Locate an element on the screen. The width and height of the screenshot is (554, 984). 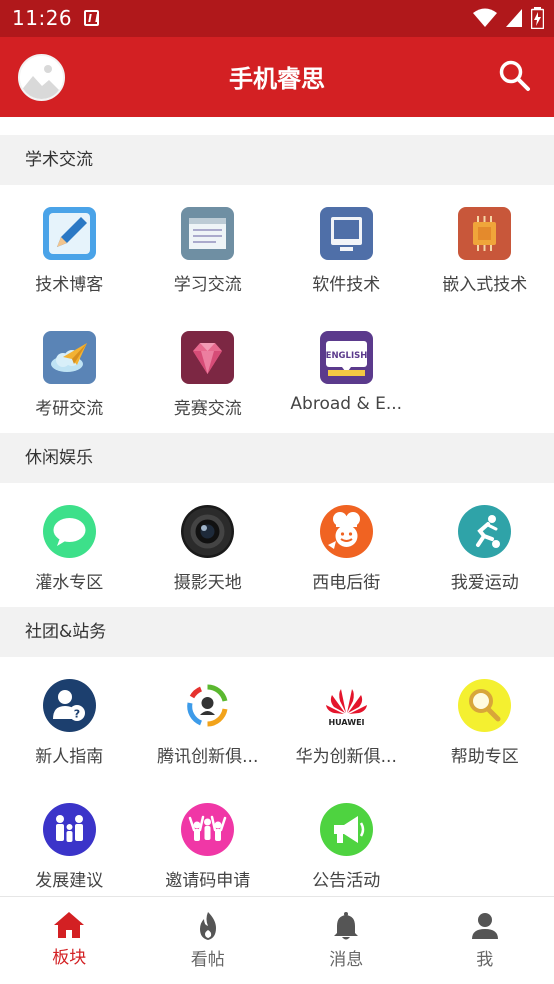
soccer-icon is located at coordinates (485, 531).